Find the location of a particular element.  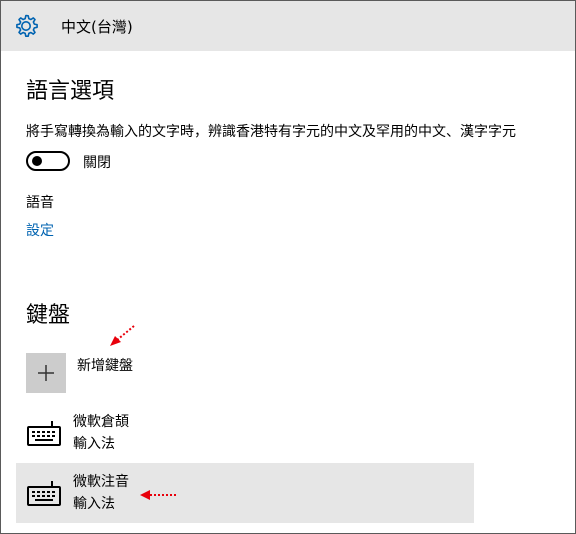

add-keyboard-button is located at coordinates (46, 373).